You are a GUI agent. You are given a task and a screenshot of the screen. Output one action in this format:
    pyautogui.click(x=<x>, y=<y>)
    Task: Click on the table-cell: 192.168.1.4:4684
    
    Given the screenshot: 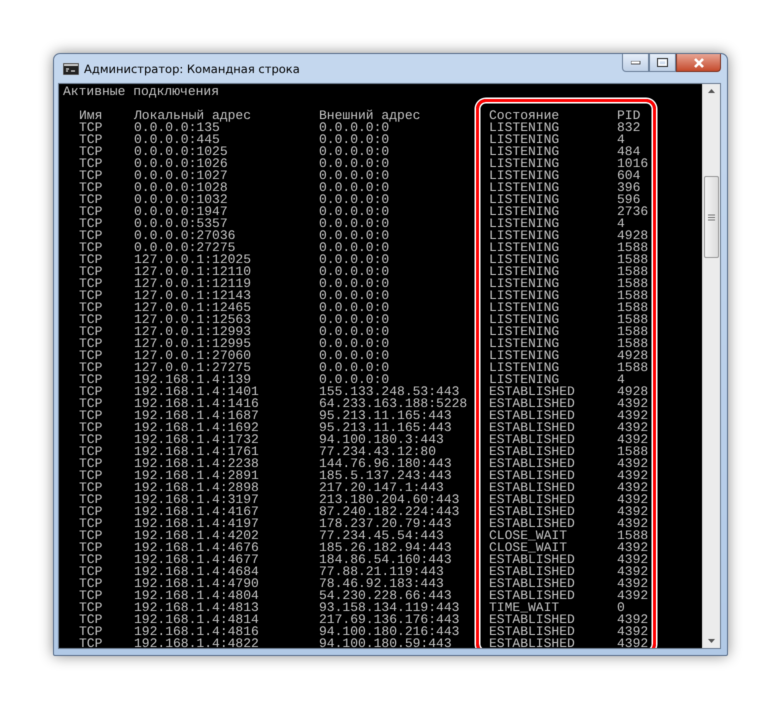 What is the action you would take?
    pyautogui.click(x=196, y=572)
    